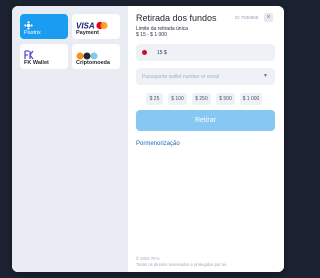 The image size is (320, 278). I want to click on page-title: Retirada dos fundos, so click(176, 18).